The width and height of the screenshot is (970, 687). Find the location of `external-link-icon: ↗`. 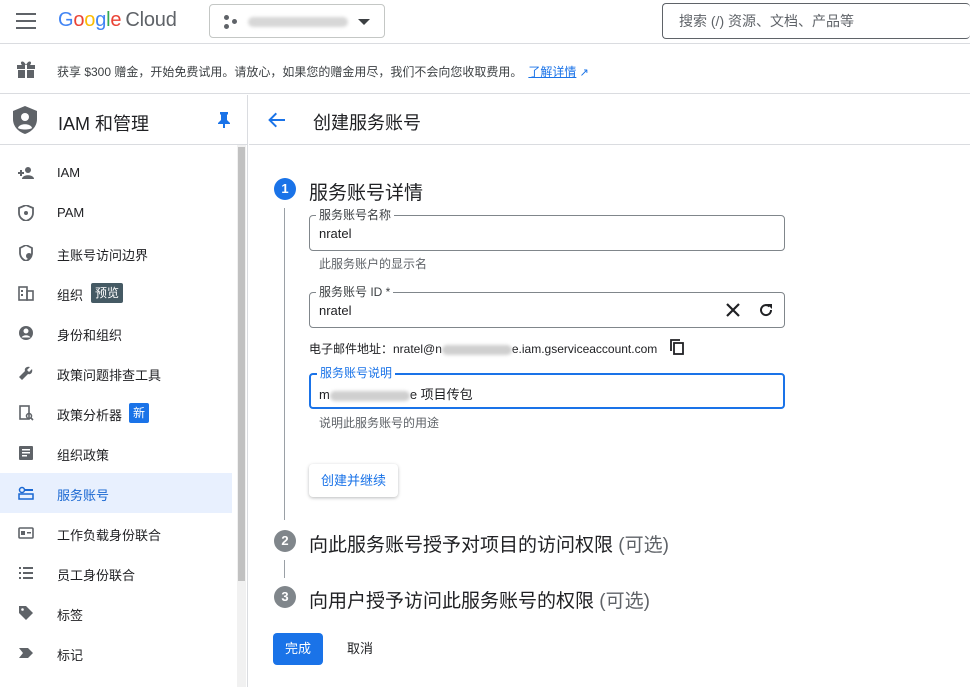

external-link-icon: ↗ is located at coordinates (582, 73).